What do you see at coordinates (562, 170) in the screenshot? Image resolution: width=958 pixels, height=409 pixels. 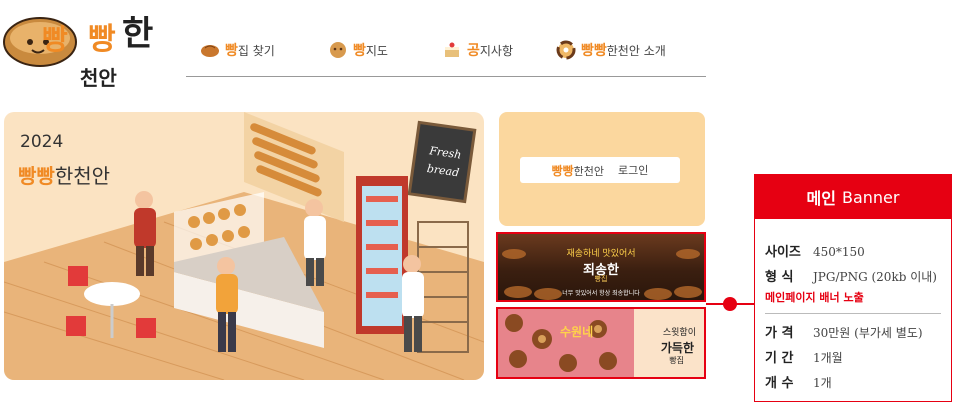 I see `login-brand-highlight: 빵빵` at bounding box center [562, 170].